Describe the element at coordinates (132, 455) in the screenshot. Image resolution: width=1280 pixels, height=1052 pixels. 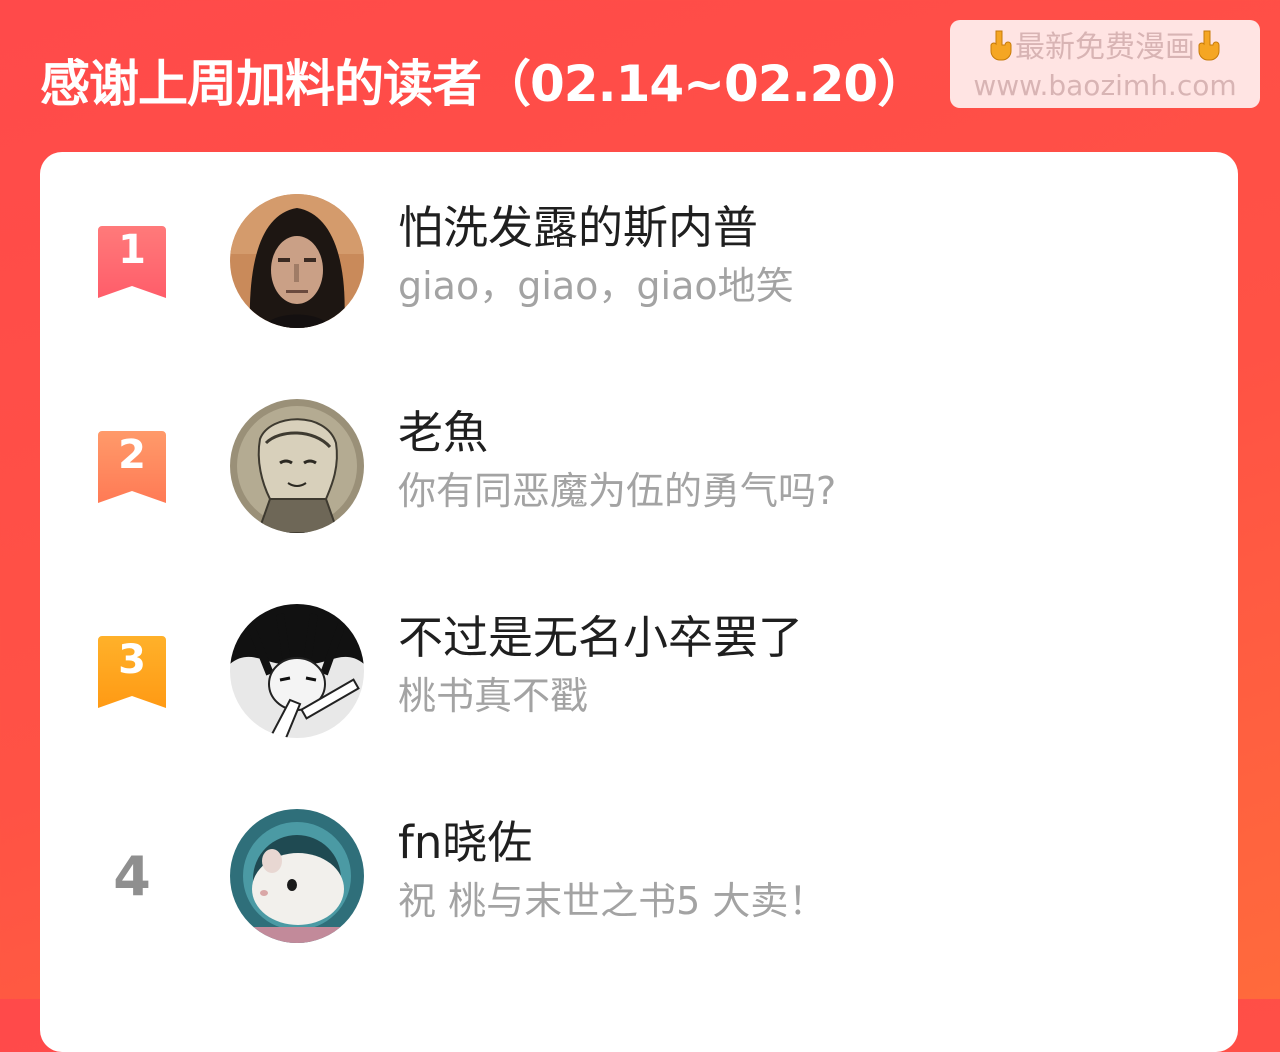
I see `rank-number: 2` at that location.